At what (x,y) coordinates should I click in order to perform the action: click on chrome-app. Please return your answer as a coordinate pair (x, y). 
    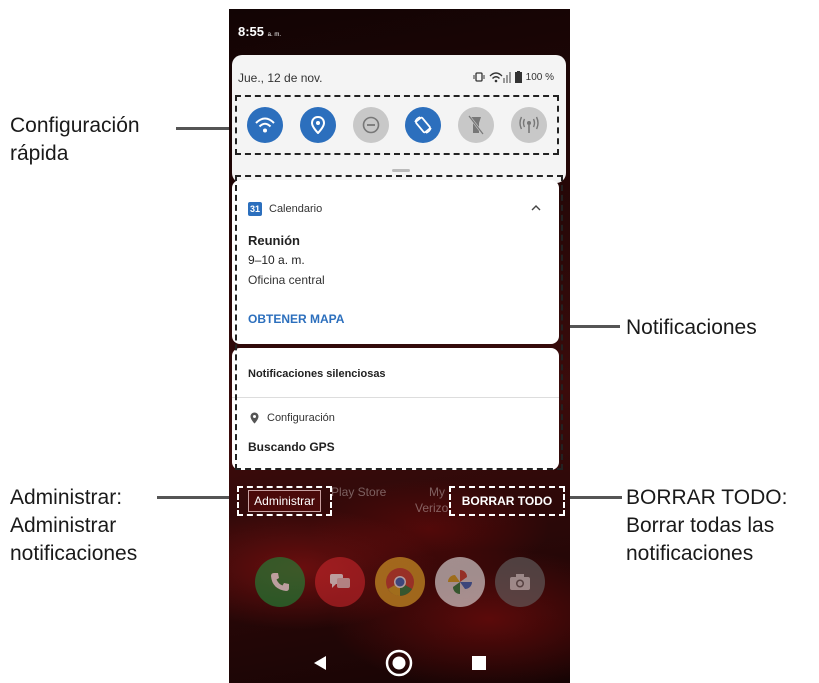
    Looking at the image, I should click on (400, 582).